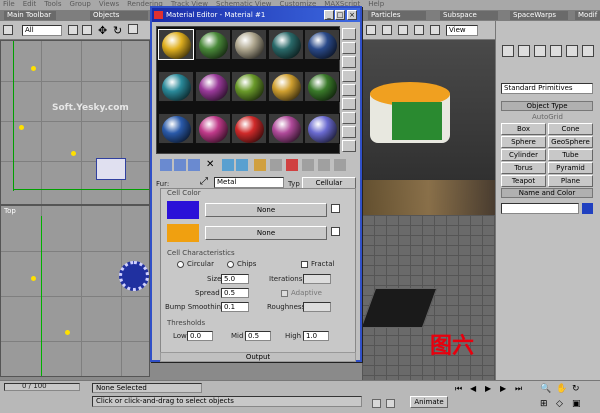  I want to click on menu-item-group: Group, so click(80, 4).